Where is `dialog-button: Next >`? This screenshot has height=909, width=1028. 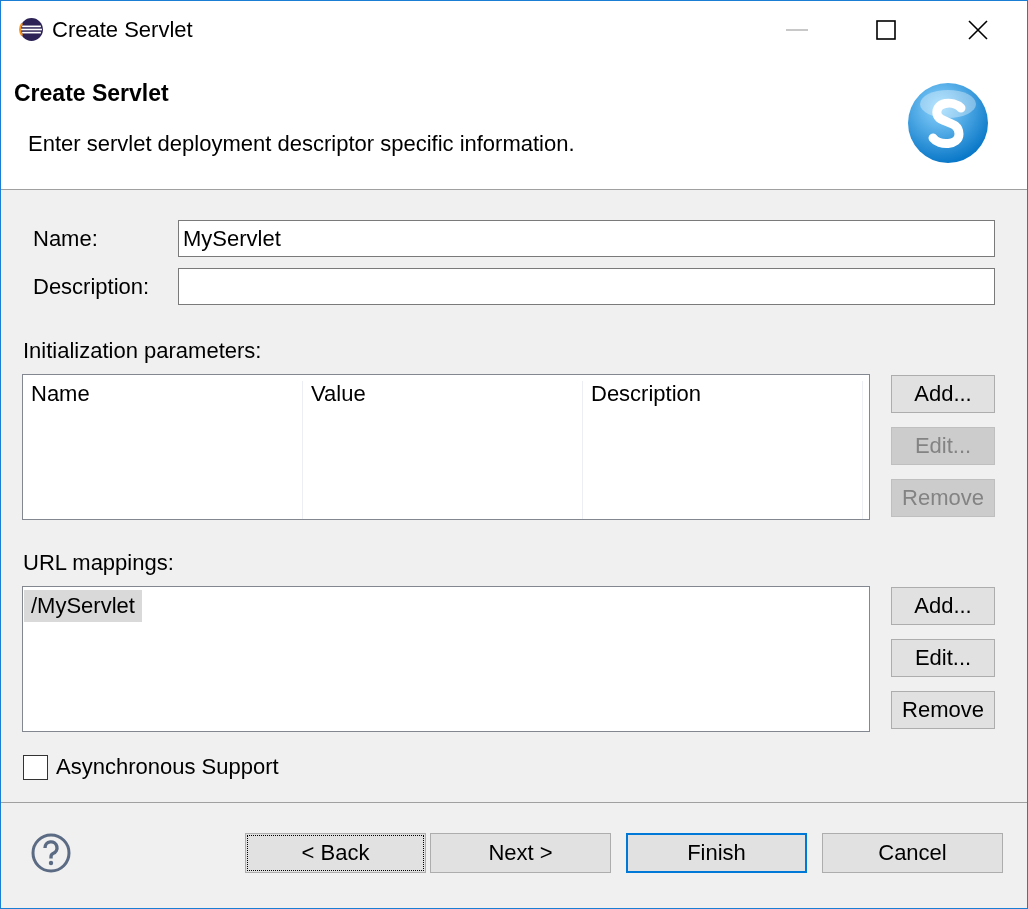
dialog-button: Next > is located at coordinates (520, 853).